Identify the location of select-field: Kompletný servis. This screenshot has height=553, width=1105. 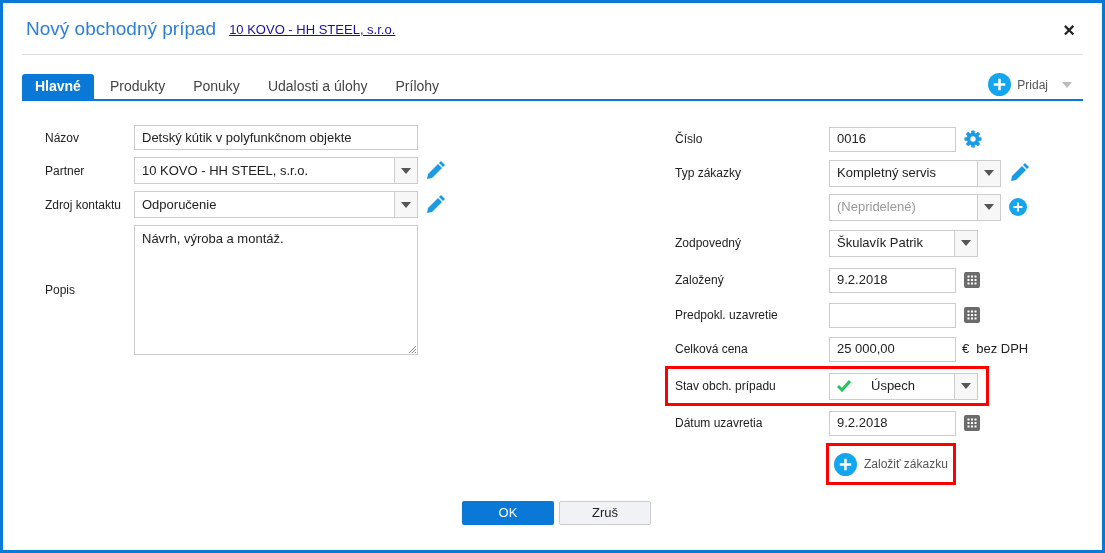
(915, 173).